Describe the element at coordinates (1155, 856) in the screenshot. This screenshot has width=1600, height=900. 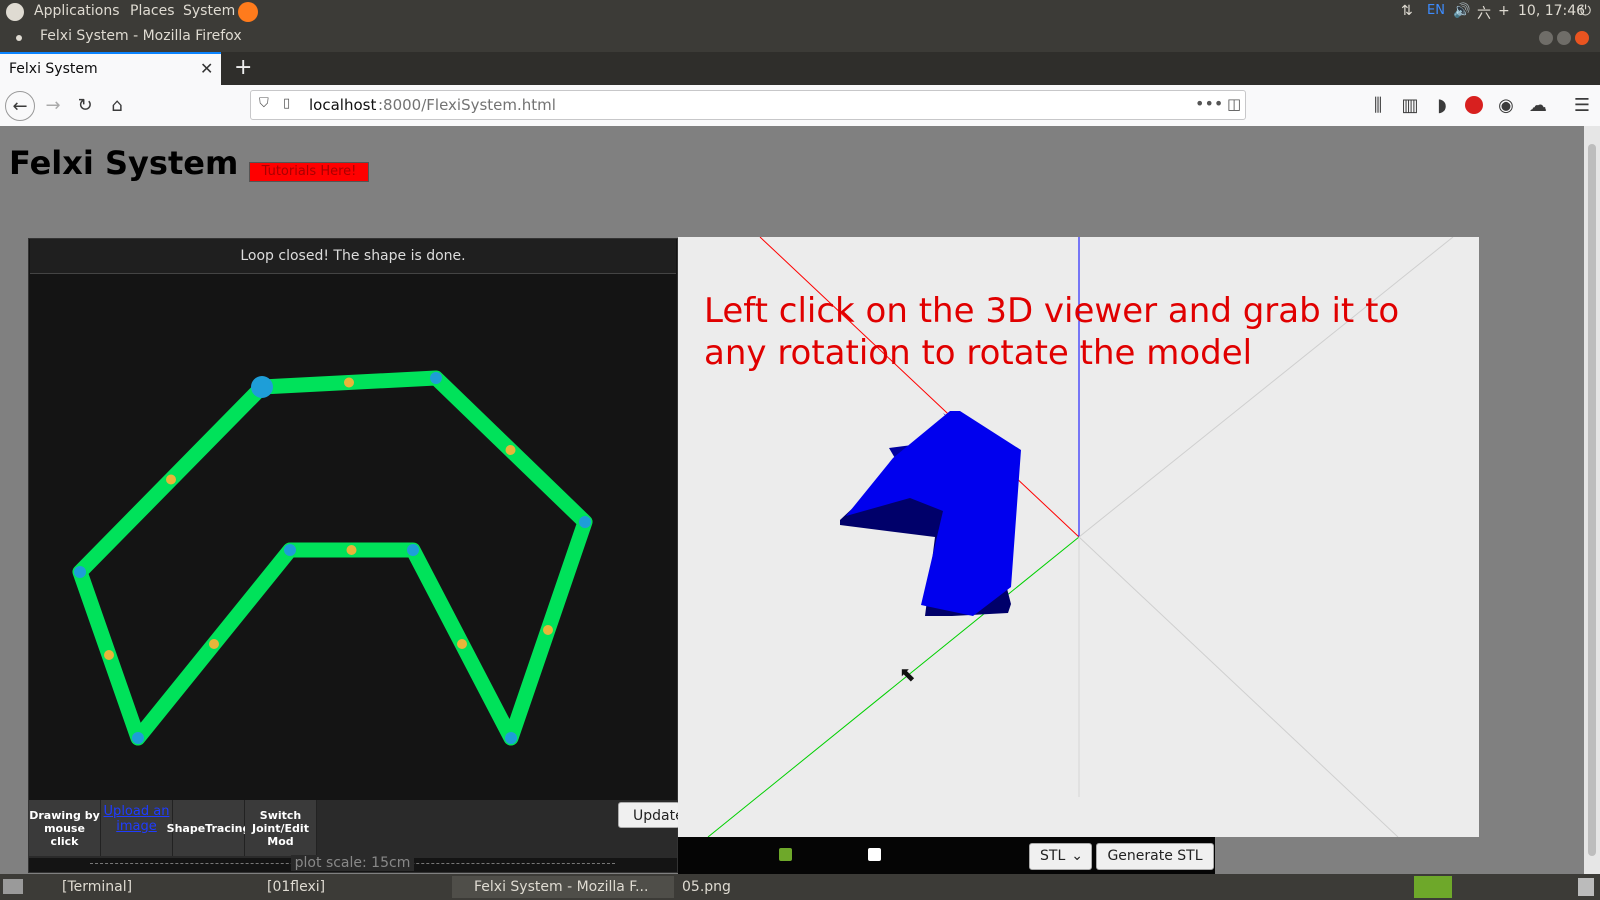
I see `generate-stl-button: Generate STL` at that location.